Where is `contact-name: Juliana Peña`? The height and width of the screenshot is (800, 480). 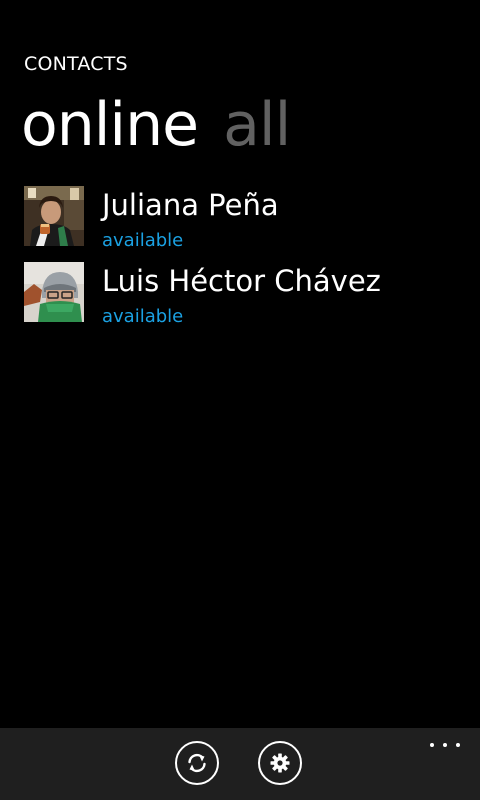
contact-name: Juliana Peña is located at coordinates (190, 205).